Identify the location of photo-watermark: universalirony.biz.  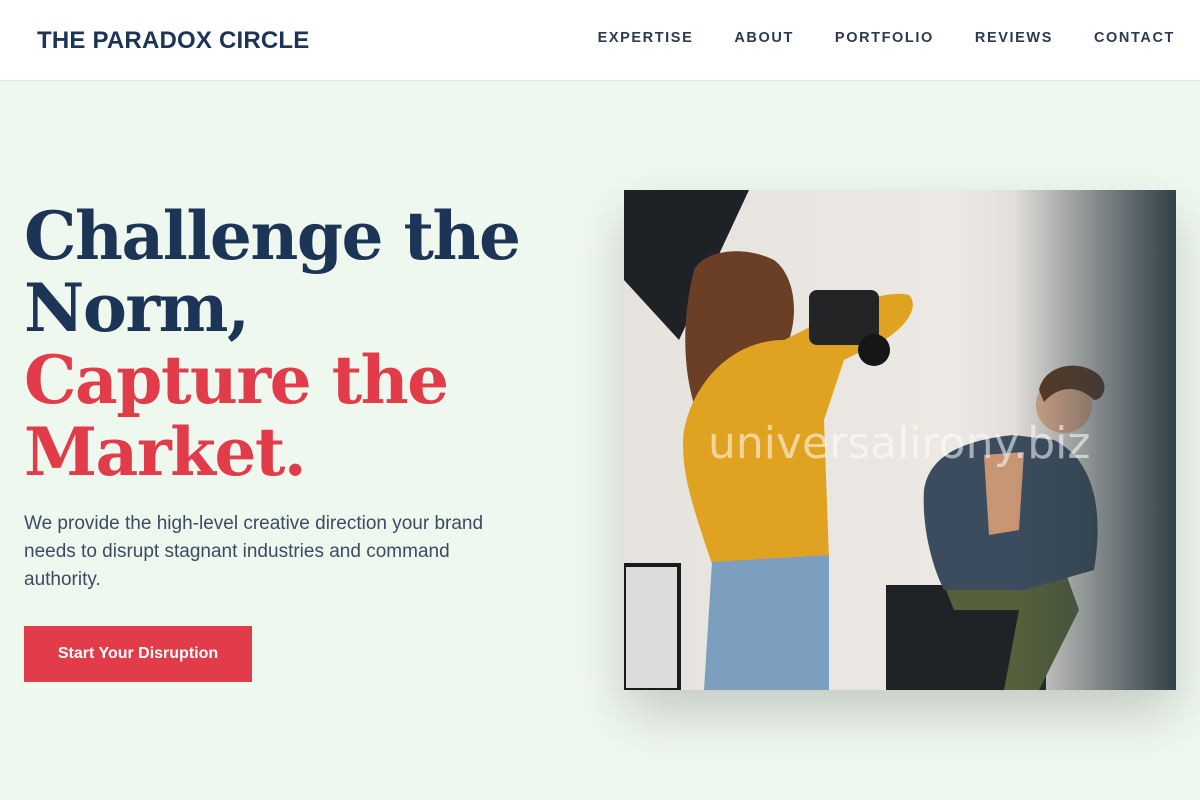
(899, 443).